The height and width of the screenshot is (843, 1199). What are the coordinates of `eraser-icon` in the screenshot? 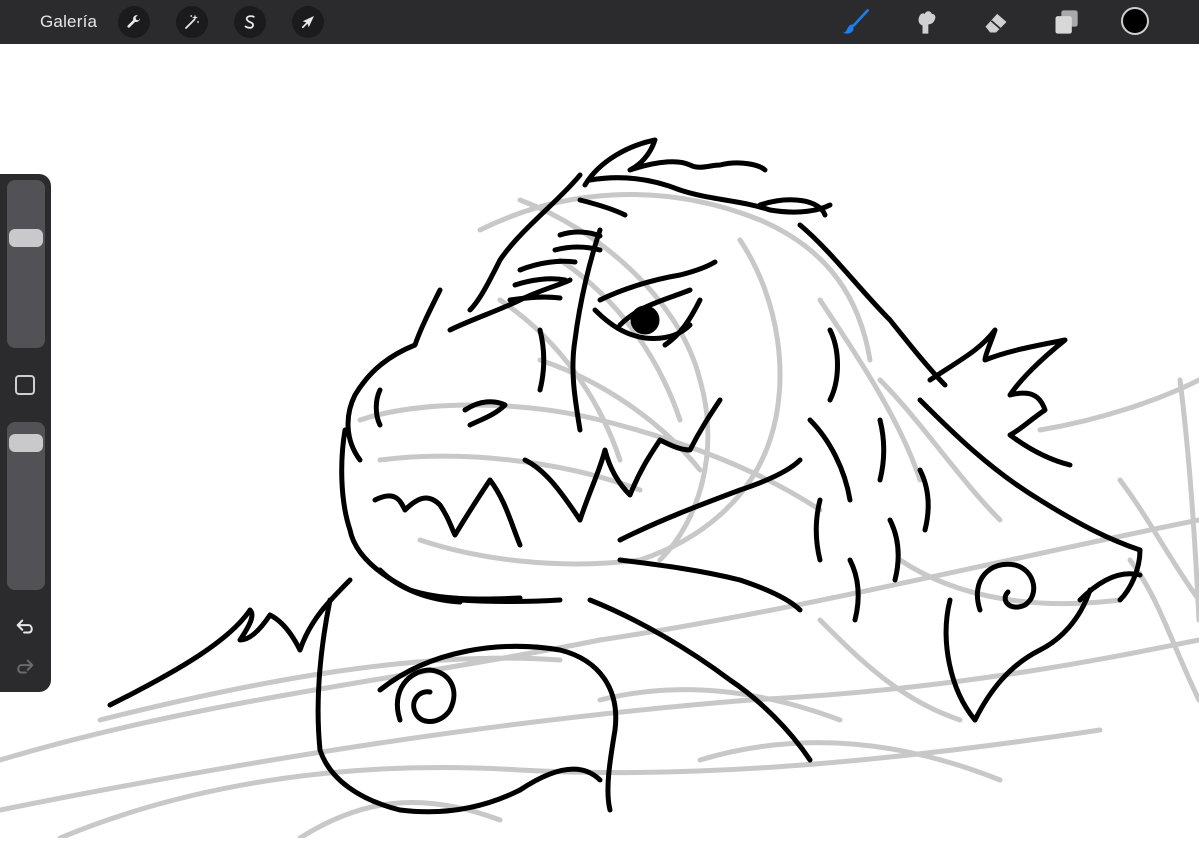 It's located at (996, 23).